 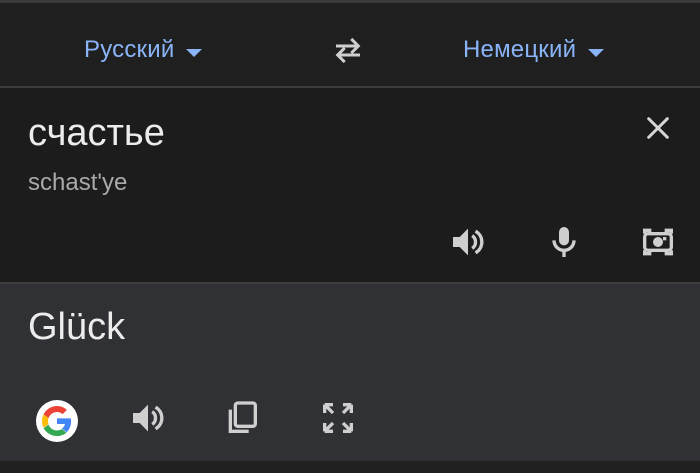 I want to click on translated-text: Glück, so click(x=77, y=327).